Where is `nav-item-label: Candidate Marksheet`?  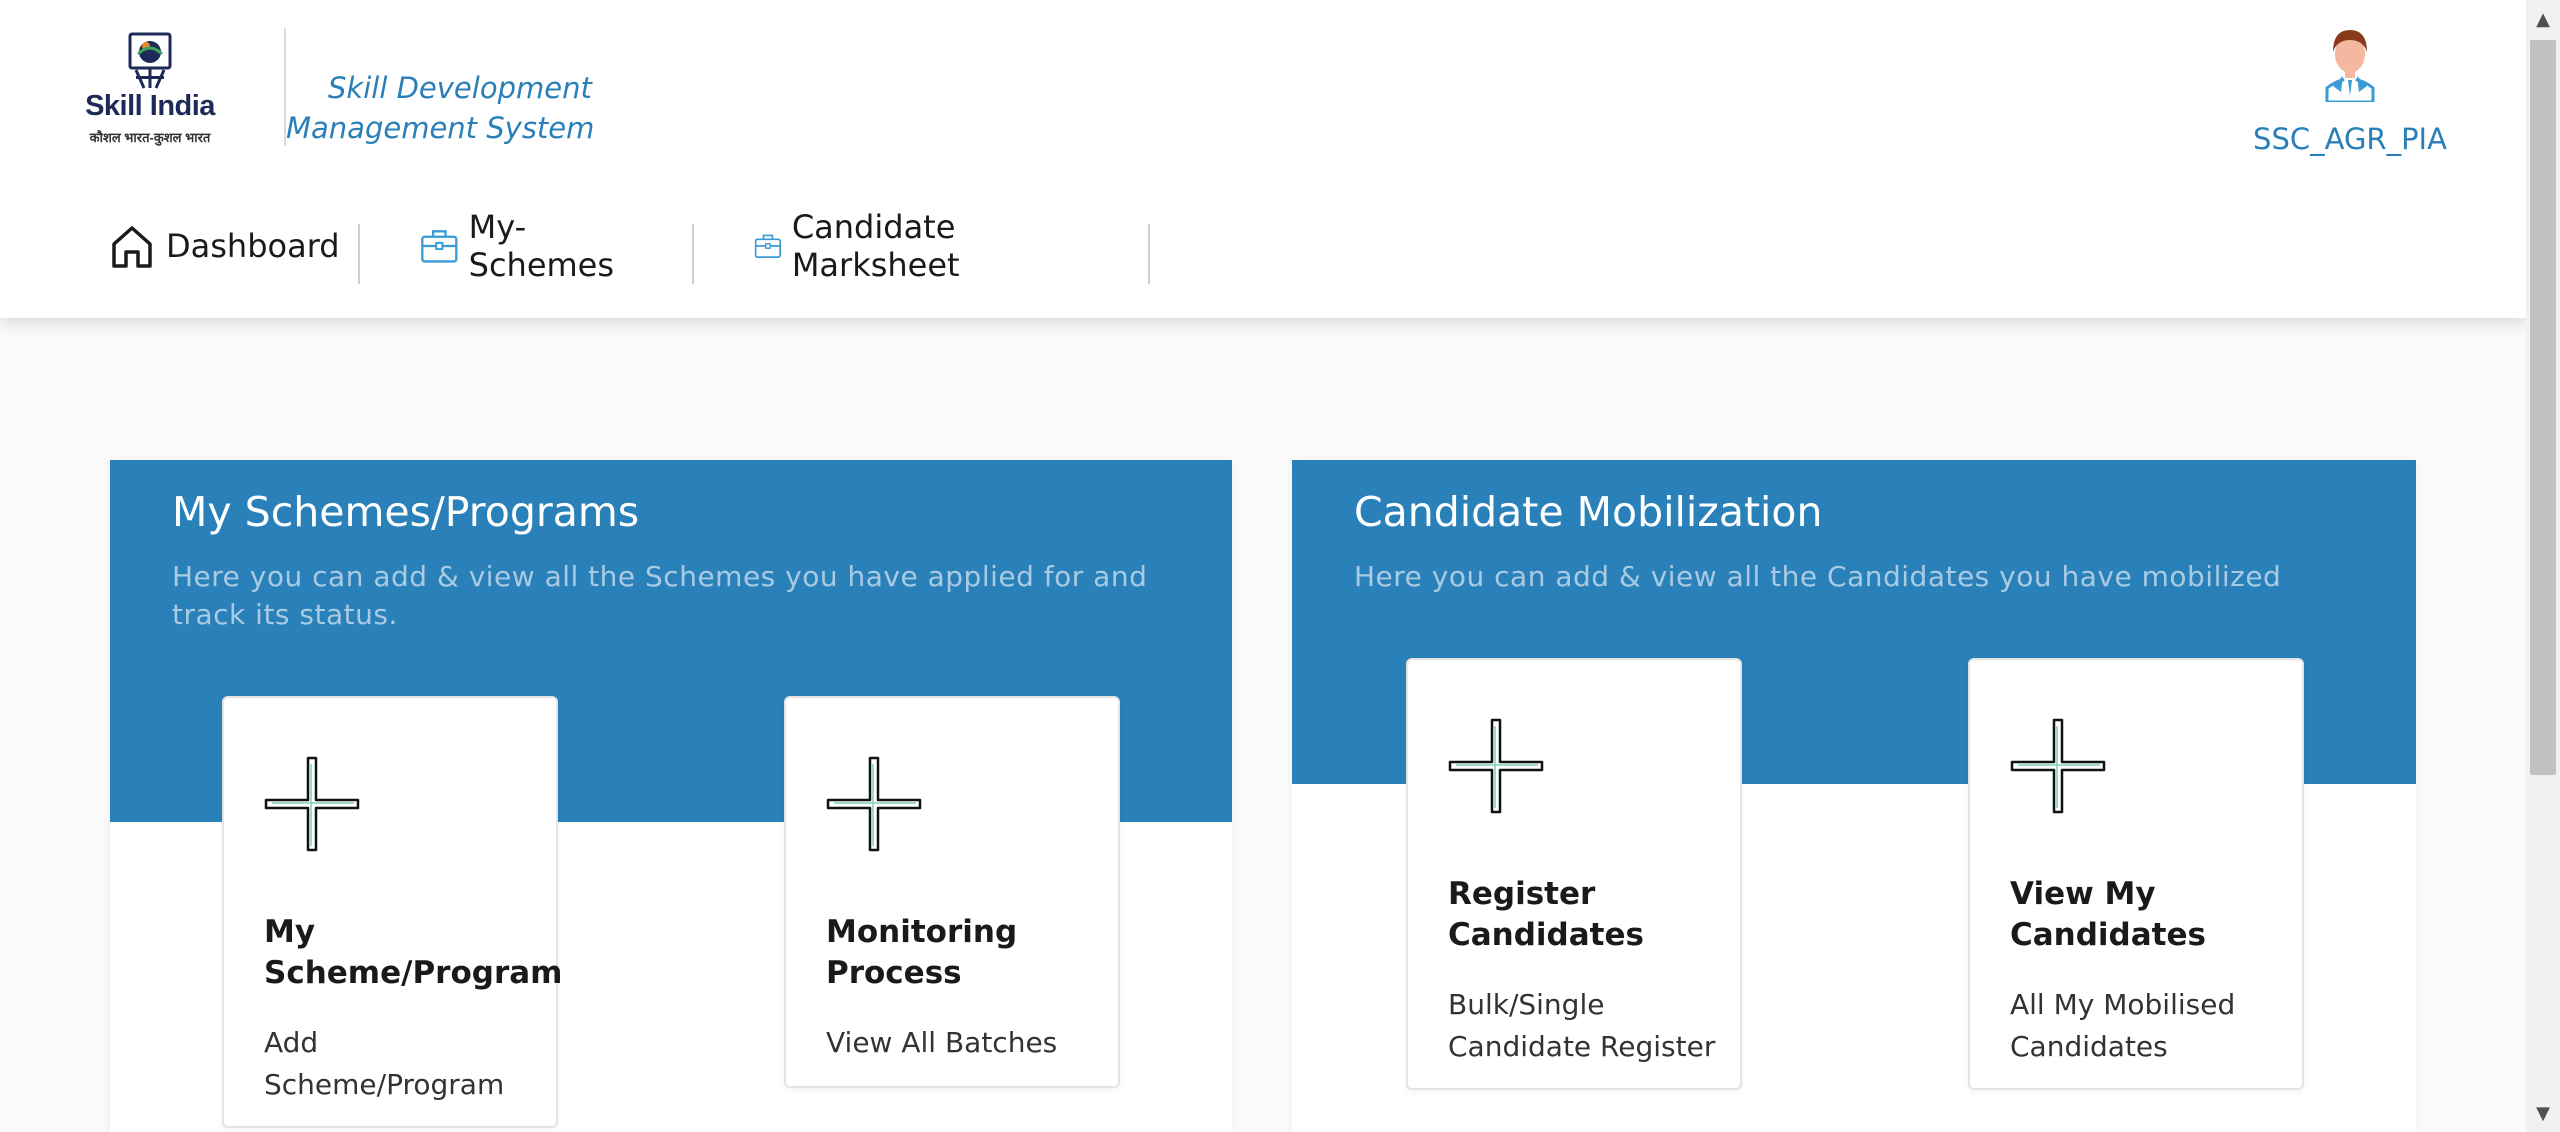 nav-item-label: Candidate Marksheet is located at coordinates (875, 246).